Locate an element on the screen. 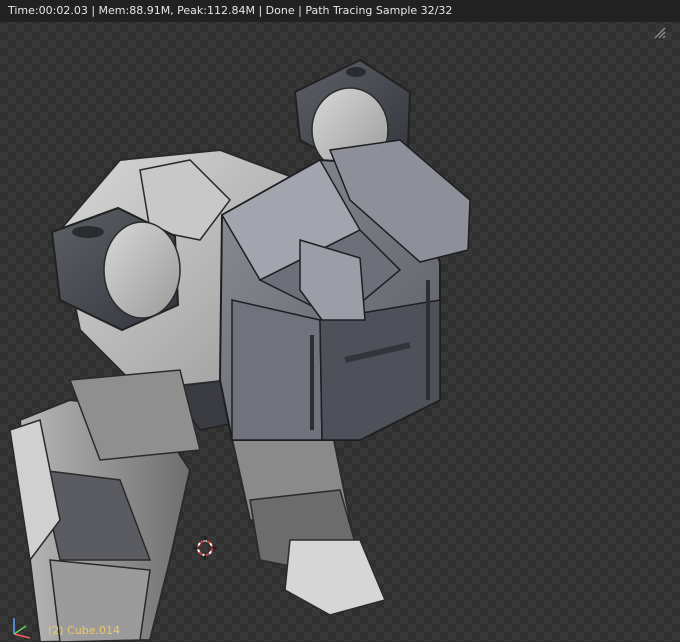 The height and width of the screenshot is (642, 680). viewport-split-widget is located at coordinates (660, 33).